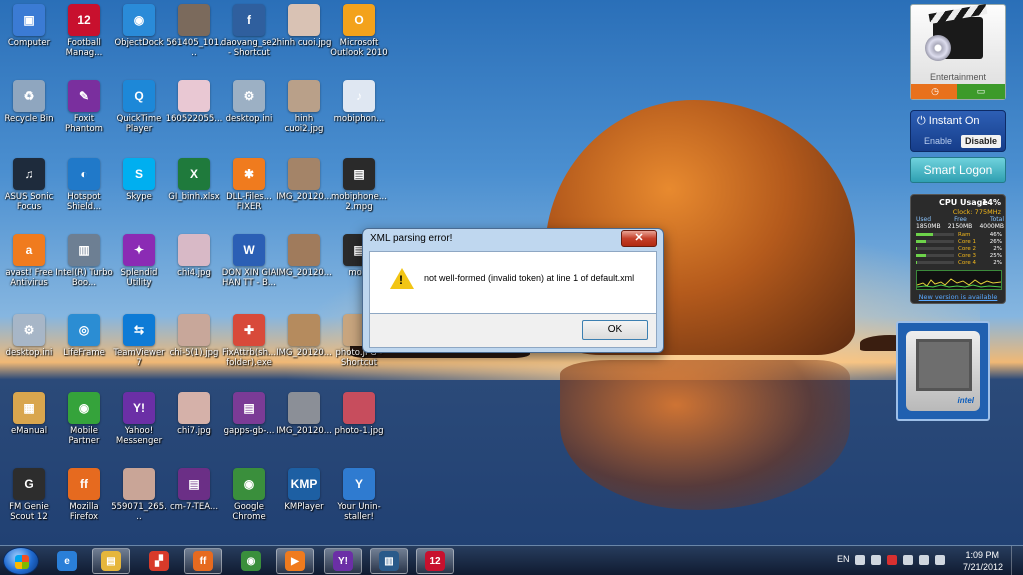 This screenshot has height=575, width=1023. What do you see at coordinates (964, 234) in the screenshot?
I see `cpu-row-name: Ram` at bounding box center [964, 234].